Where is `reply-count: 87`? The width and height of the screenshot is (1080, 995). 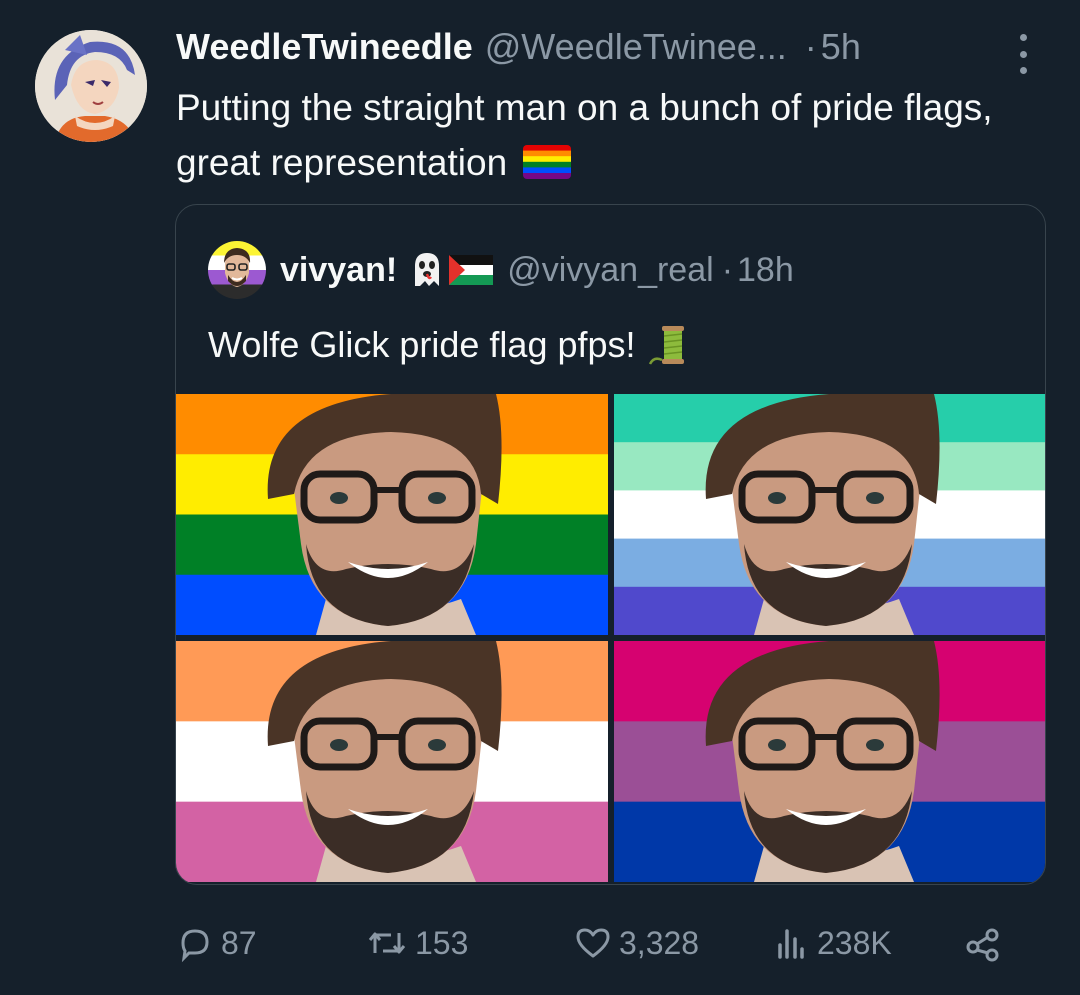 reply-count: 87 is located at coordinates (239, 942).